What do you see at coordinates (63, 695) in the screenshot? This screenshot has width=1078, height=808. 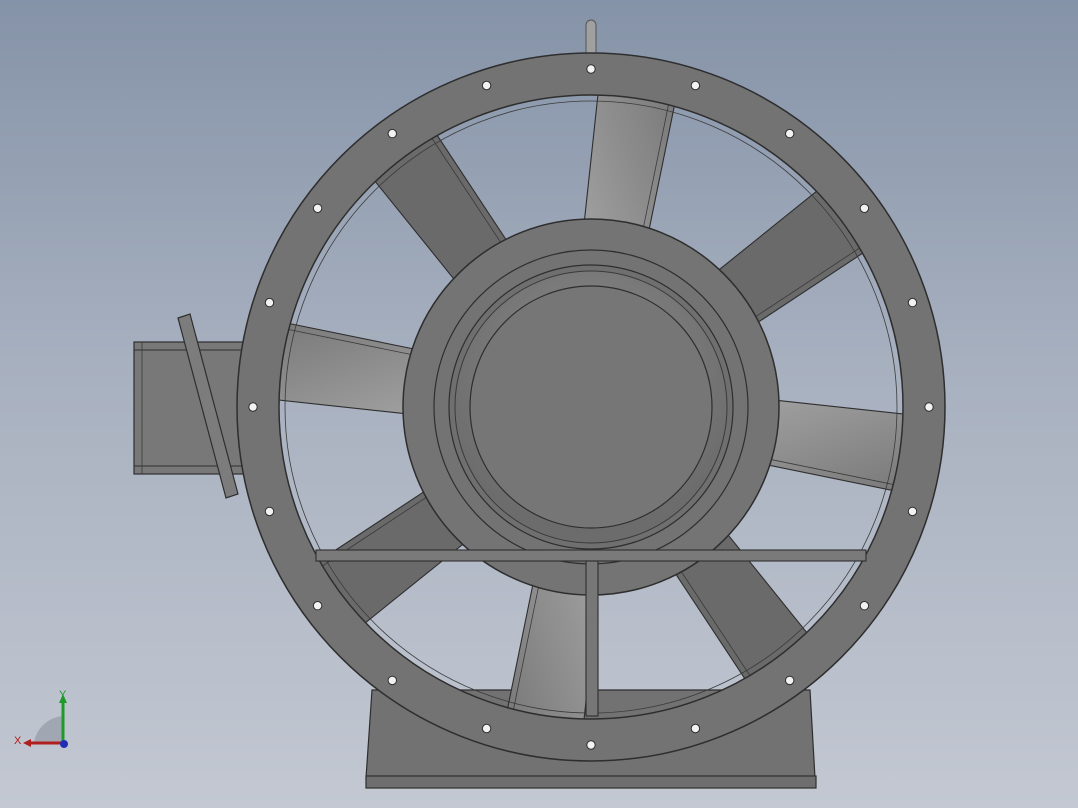 I see `y-axis-label: Y` at bounding box center [63, 695].